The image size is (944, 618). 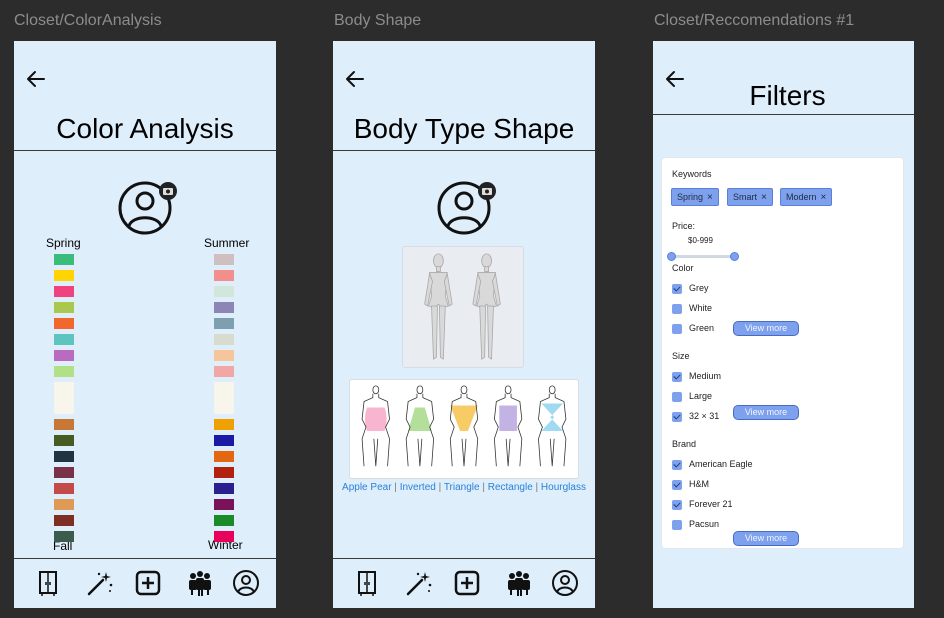 What do you see at coordinates (563, 487) in the screenshot?
I see `shape-option-hourglass: Hourglass` at bounding box center [563, 487].